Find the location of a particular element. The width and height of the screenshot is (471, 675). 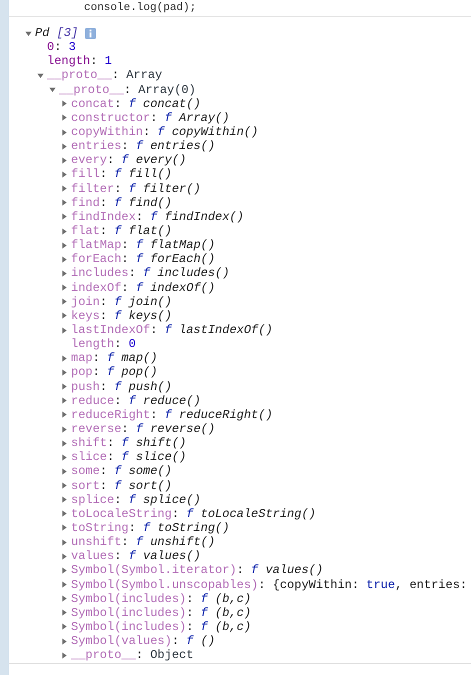

property-text: __proto__: Array is located at coordinates (104, 75).